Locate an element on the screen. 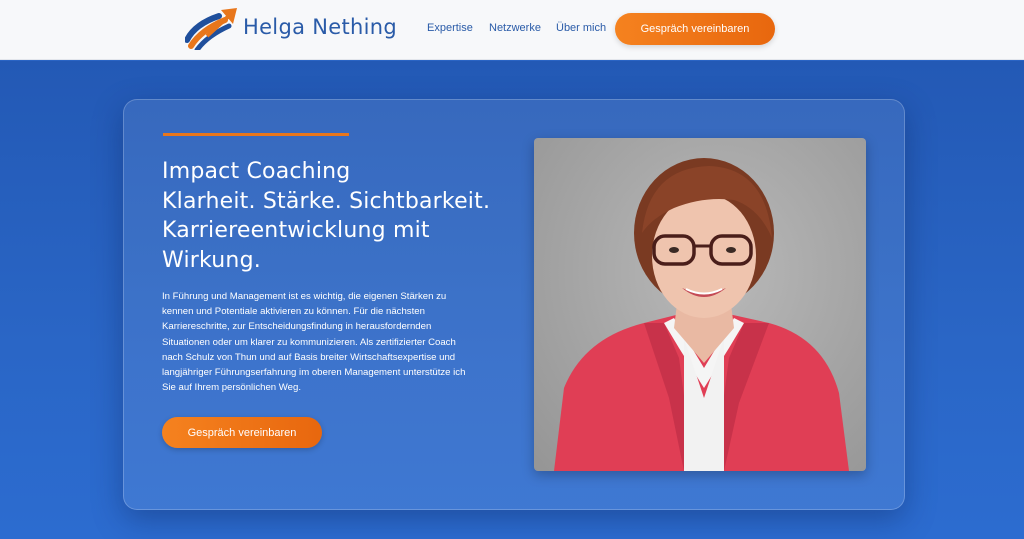 Image resolution: width=1024 pixels, height=539 pixels. headline-line: Karriereentwicklung mit is located at coordinates (296, 230).